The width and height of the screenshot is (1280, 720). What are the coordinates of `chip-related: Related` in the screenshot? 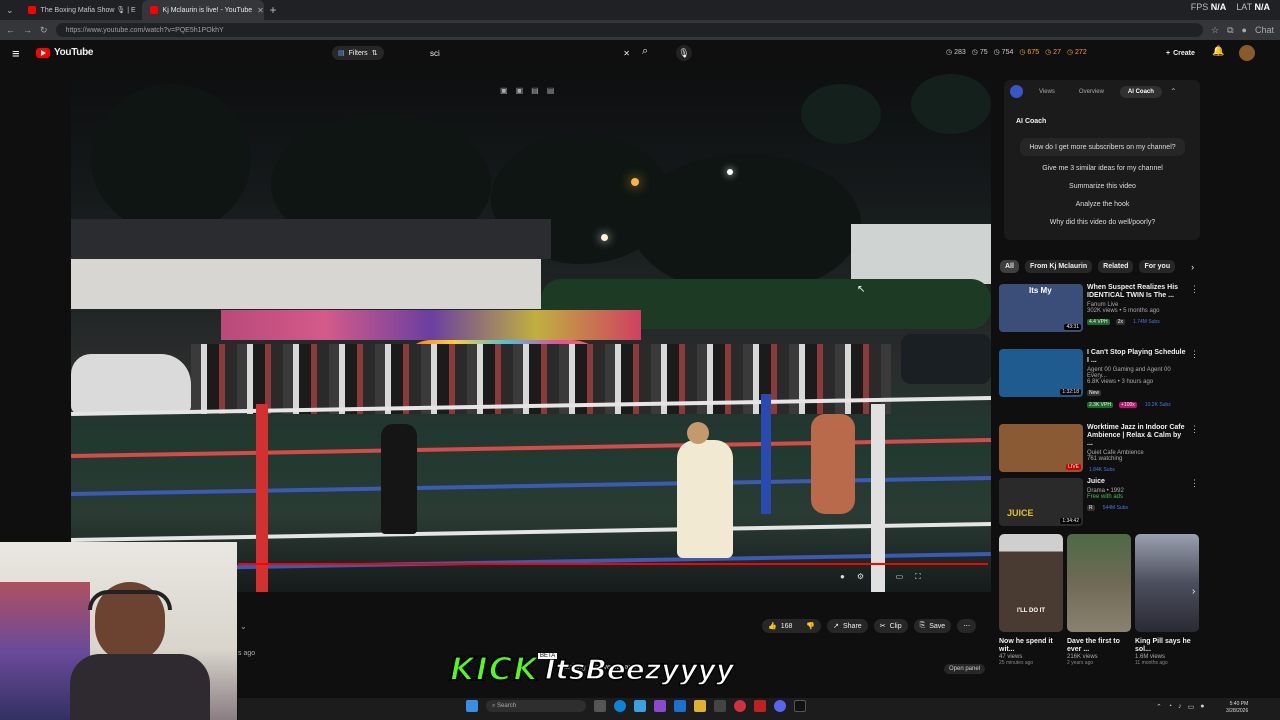 It's located at (1116, 266).